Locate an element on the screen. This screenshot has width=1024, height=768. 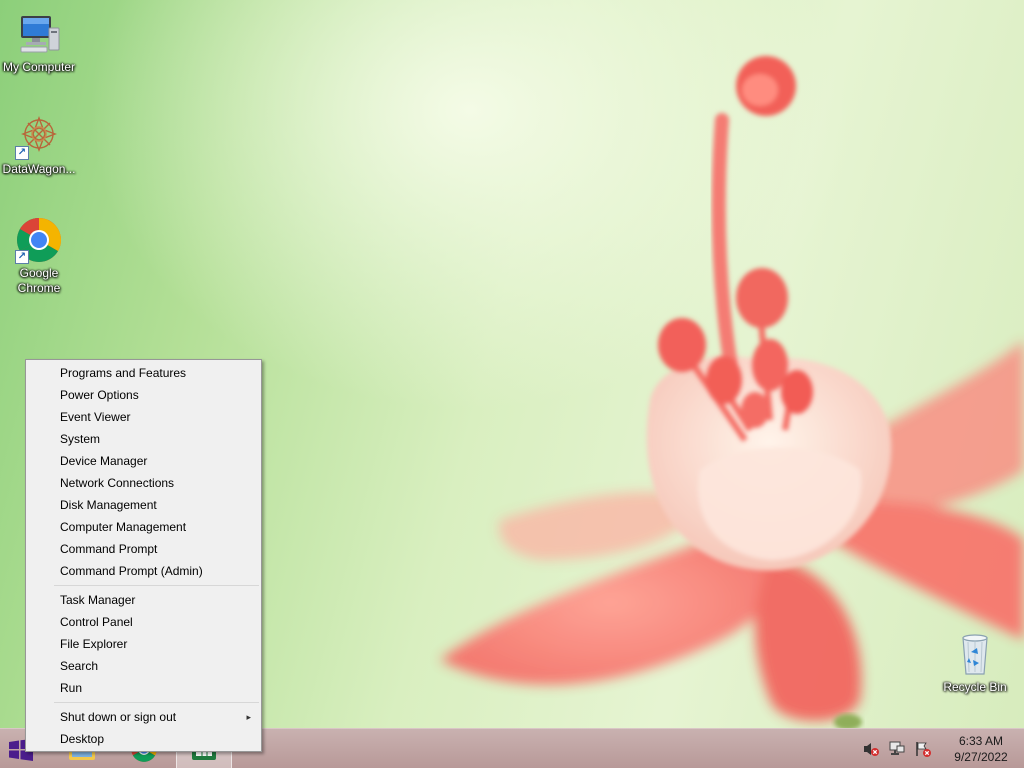
network-icon is located at coordinates (897, 749).